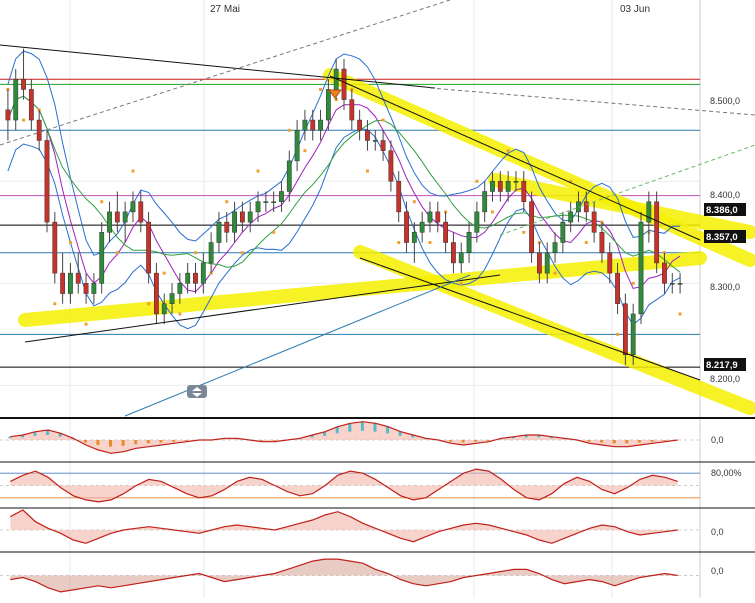 The width and height of the screenshot is (755, 603). I want to click on price-marker-1: 8.386,0, so click(725, 209).